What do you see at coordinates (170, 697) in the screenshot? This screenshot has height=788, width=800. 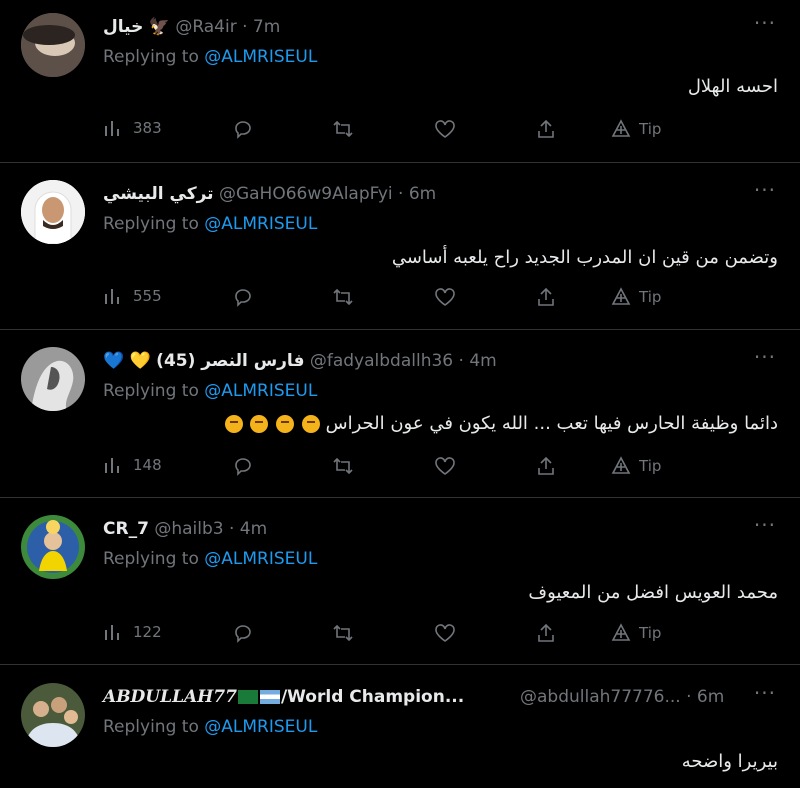 I see `display-name: 𝑨𝑩𝑫𝑼𝑳𝑳𝑨𝑯77` at bounding box center [170, 697].